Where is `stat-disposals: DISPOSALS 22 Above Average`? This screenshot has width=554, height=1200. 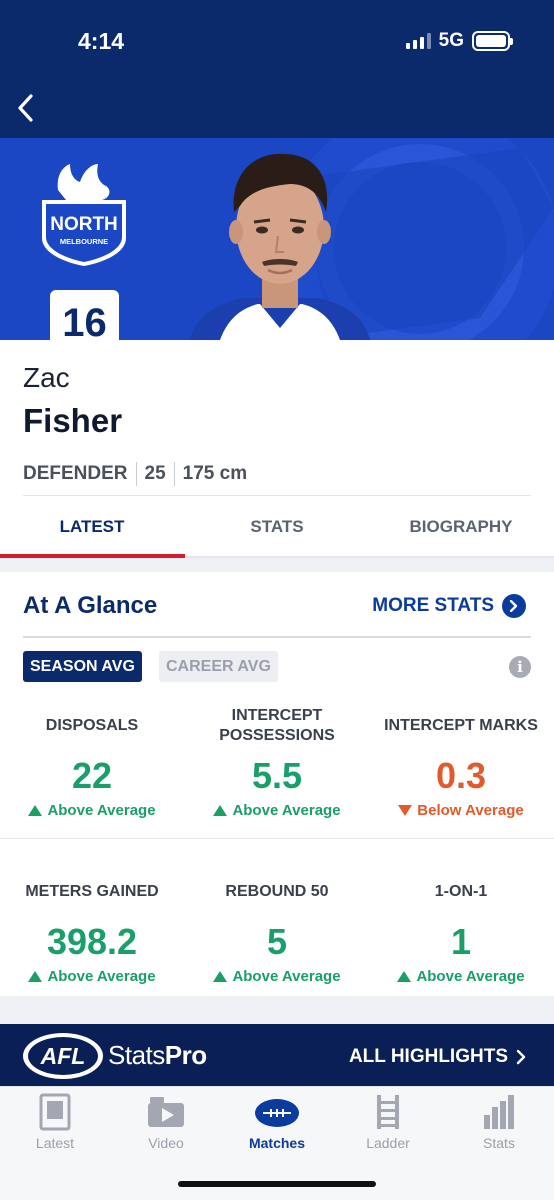
stat-disposals: DISPOSALS 22 Above Average is located at coordinates (92, 767).